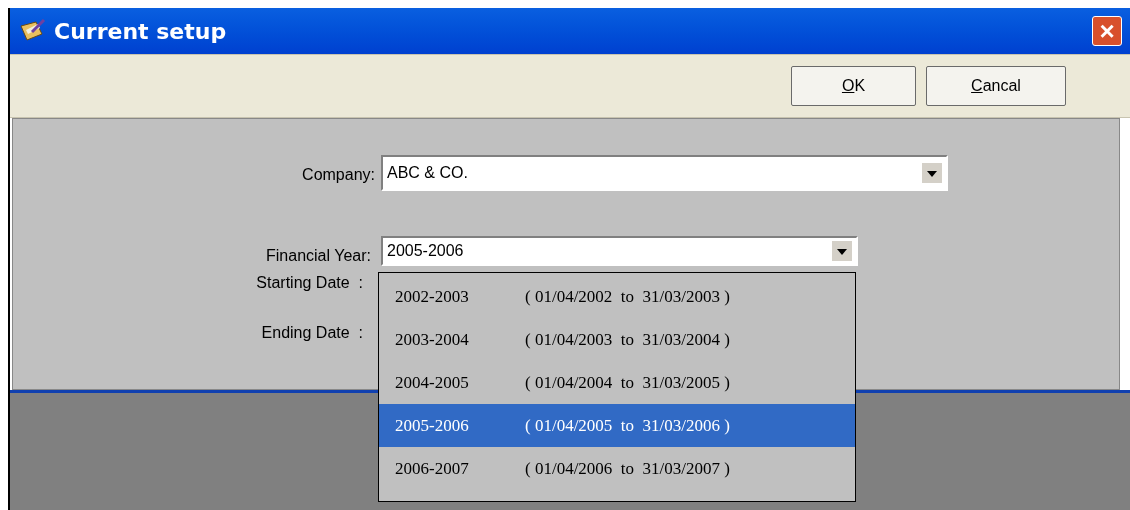 Image resolution: width=1130 pixels, height=510 pixels. Describe the element at coordinates (318, 256) in the screenshot. I see `field-label: Financial Year:` at that location.